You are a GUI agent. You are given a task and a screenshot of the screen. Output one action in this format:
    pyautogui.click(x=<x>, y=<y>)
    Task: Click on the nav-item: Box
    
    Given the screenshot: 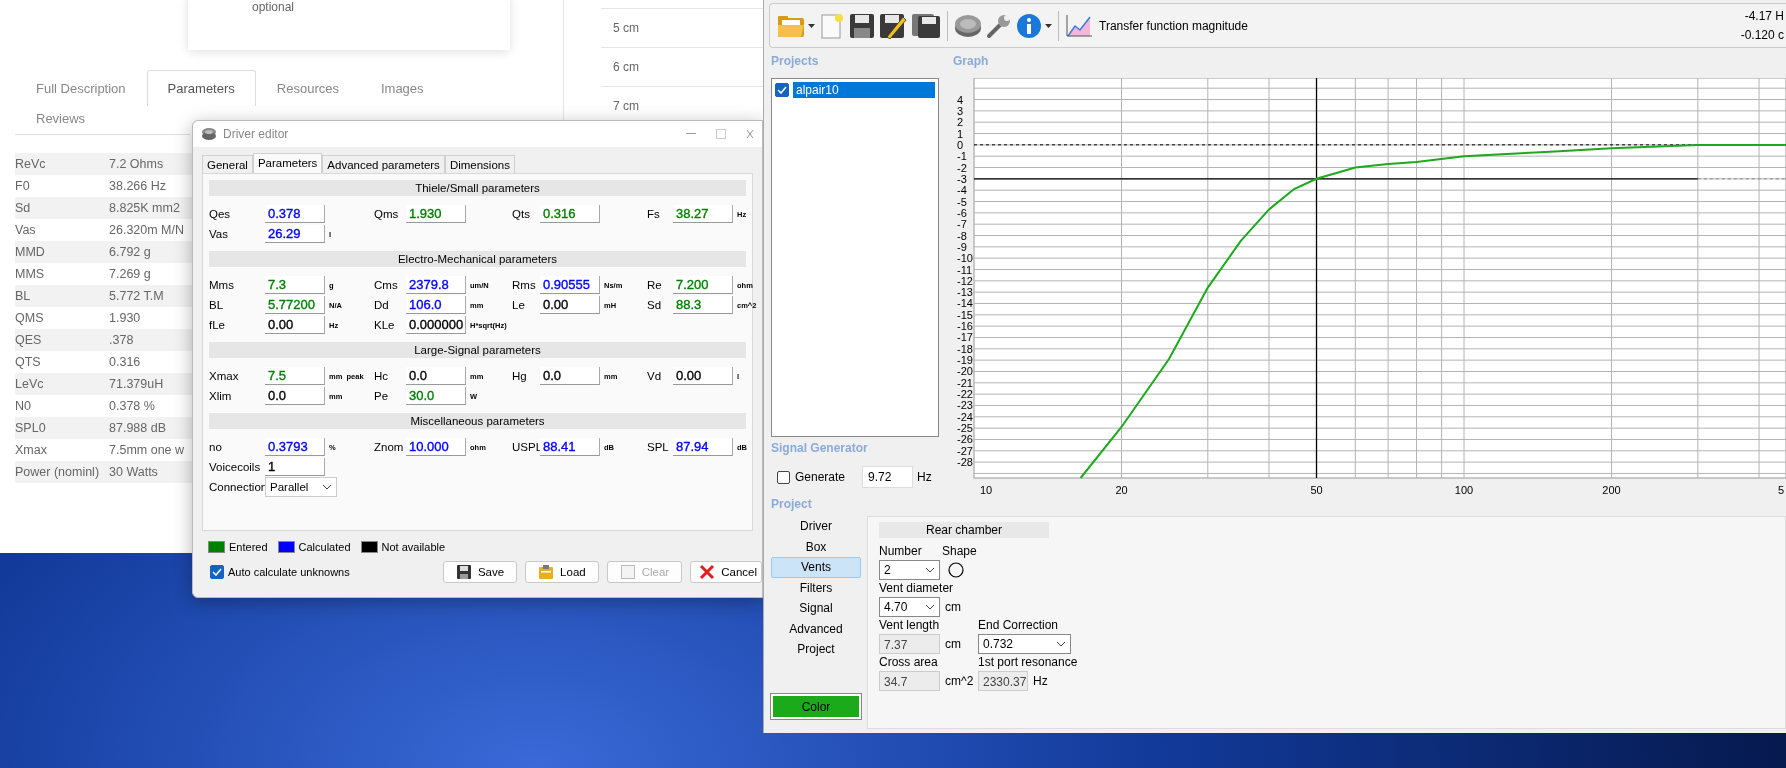 What is the action you would take?
    pyautogui.click(x=816, y=546)
    